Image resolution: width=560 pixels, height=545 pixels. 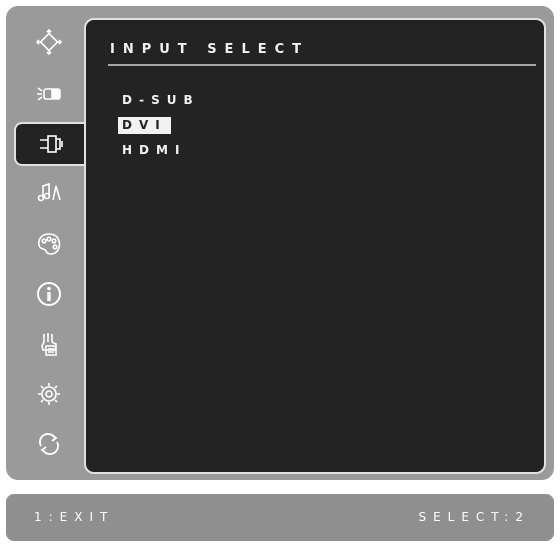 I want to click on auto-image-adjust-icon, so click(x=49, y=42).